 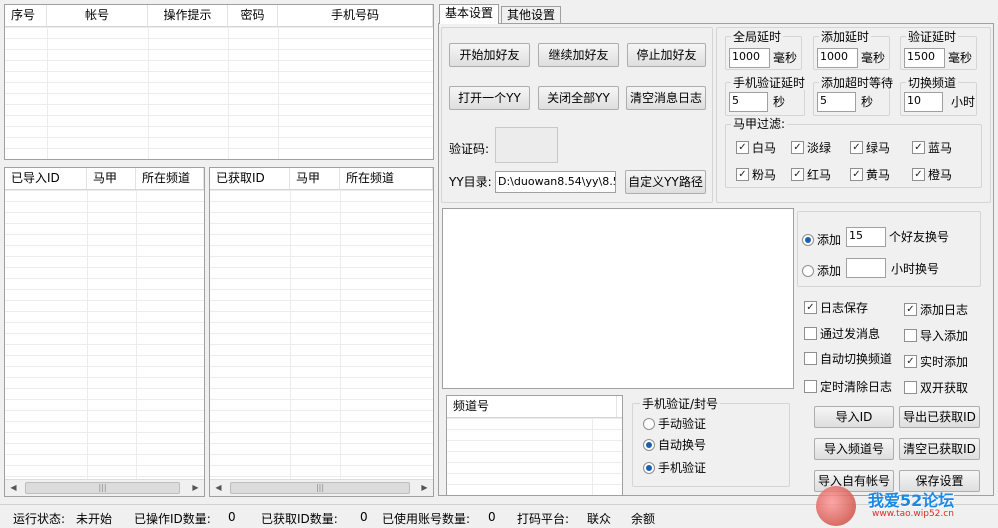 What do you see at coordinates (578, 55) in the screenshot?
I see `continue-add-friends-button: 继续加好友` at bounding box center [578, 55].